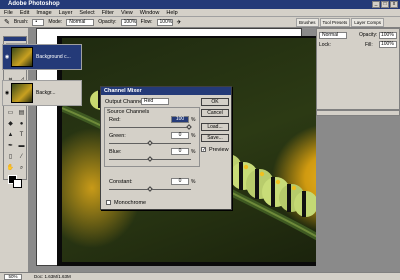 This screenshot has height=280, width=400. Describe the element at coordinates (358, 69) in the screenshot. I see `layers-panel: Normal Opacity: 100% Lock: Fill: 100%` at that location.